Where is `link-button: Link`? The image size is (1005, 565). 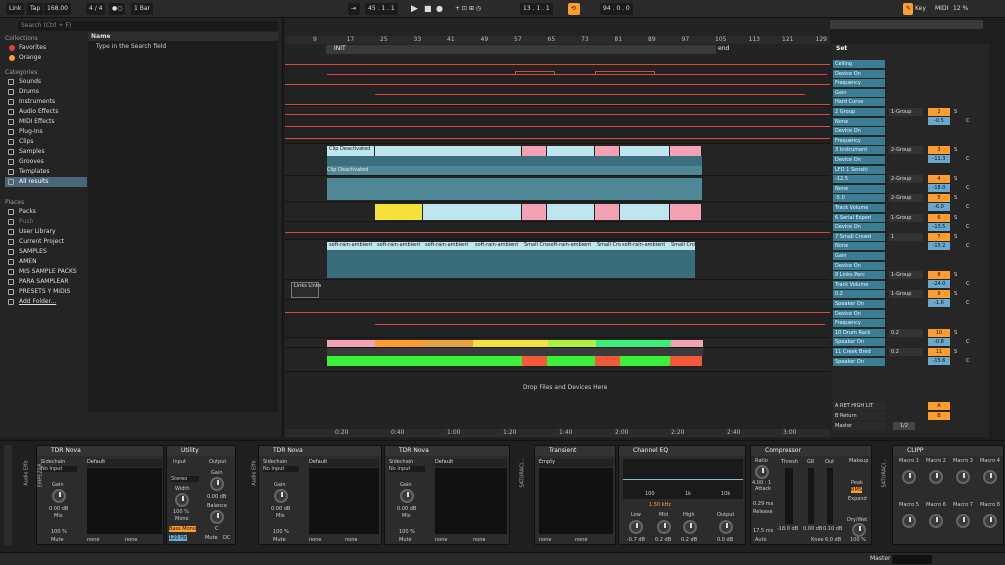 link-button: Link is located at coordinates (15, 9).